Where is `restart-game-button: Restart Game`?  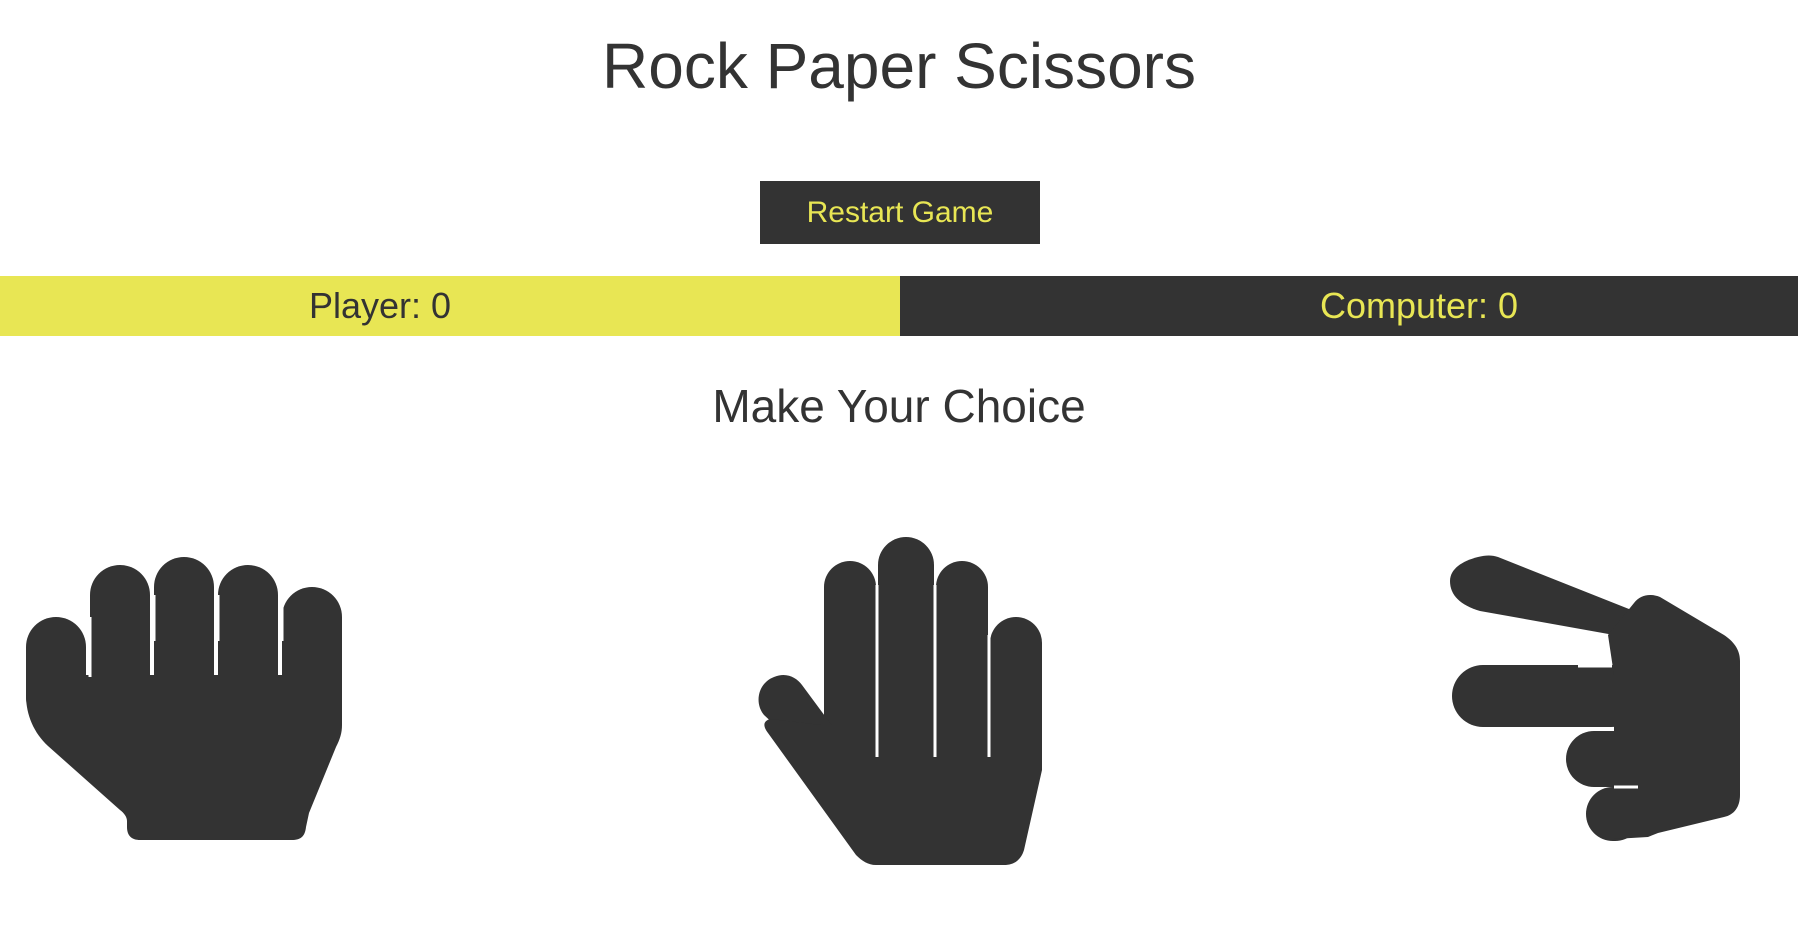
restart-game-button: Restart Game is located at coordinates (900, 212).